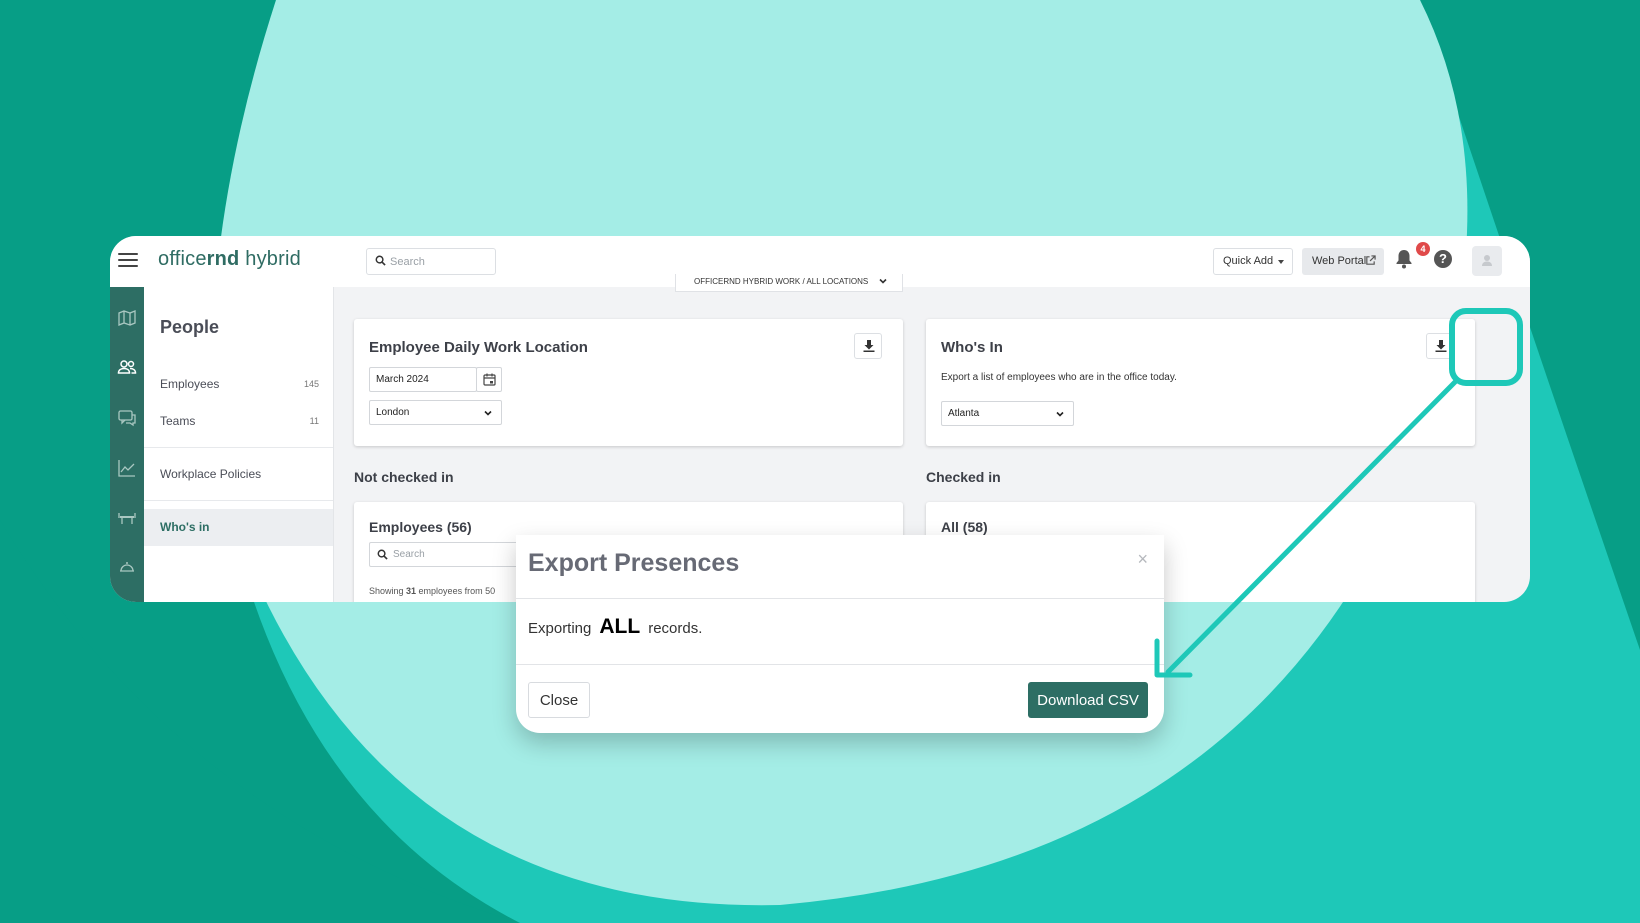 This screenshot has width=1640, height=923. I want to click on map-icon, so click(127, 318).